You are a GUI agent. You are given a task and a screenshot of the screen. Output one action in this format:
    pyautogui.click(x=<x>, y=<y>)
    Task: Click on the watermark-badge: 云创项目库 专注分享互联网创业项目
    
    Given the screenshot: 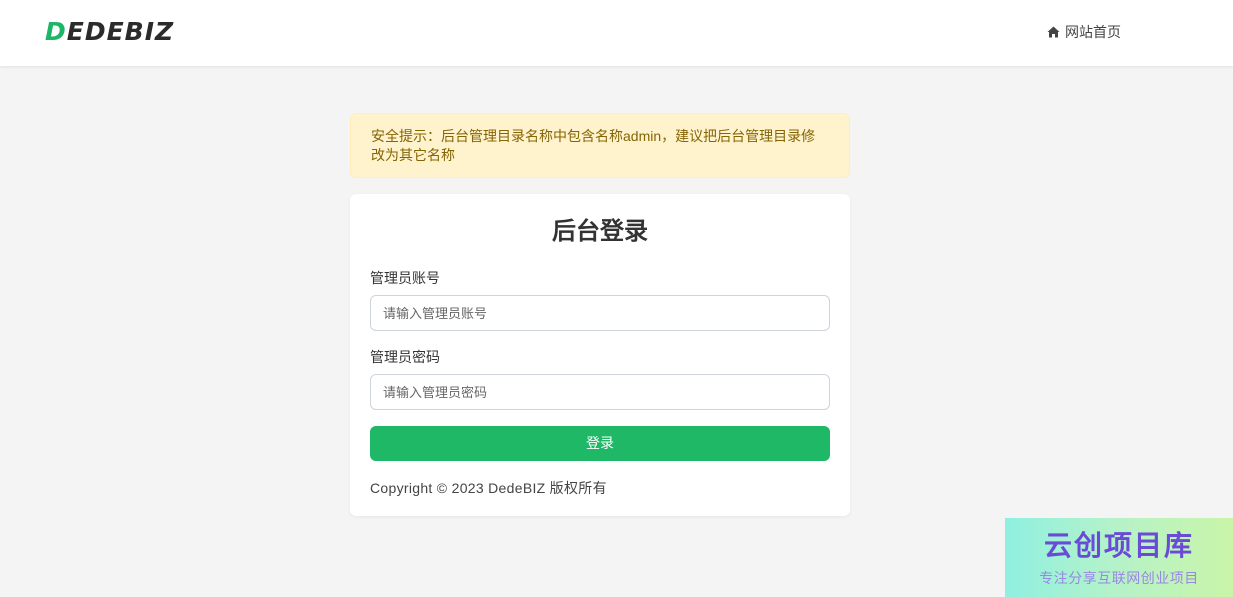 What is the action you would take?
    pyautogui.click(x=1119, y=557)
    